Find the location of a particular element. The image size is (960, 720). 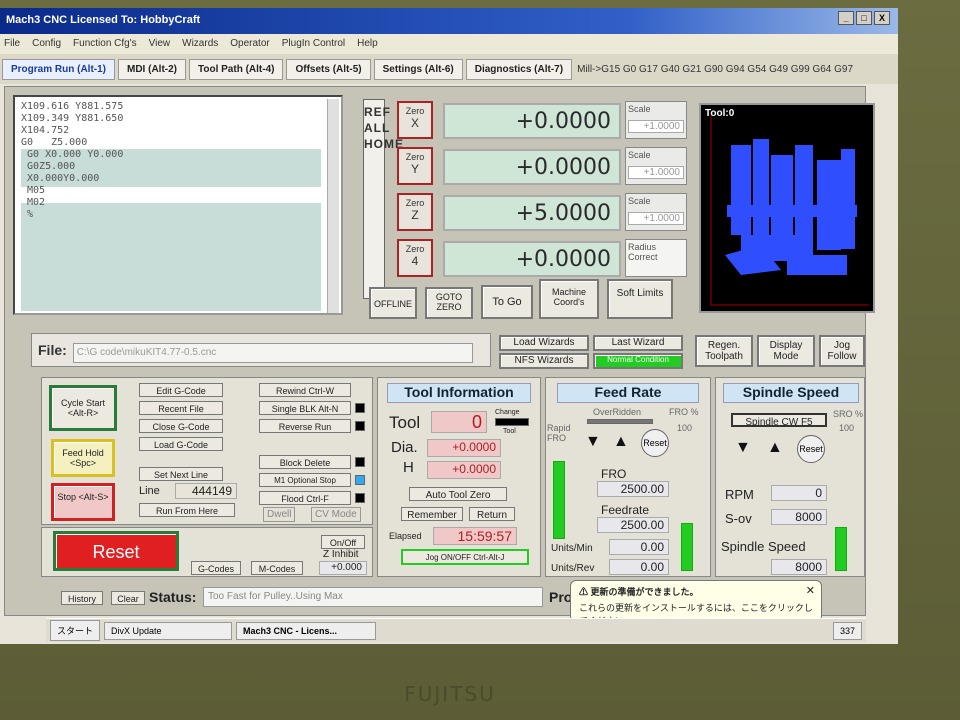

diameter-value: +0.0000 is located at coordinates (464, 448).